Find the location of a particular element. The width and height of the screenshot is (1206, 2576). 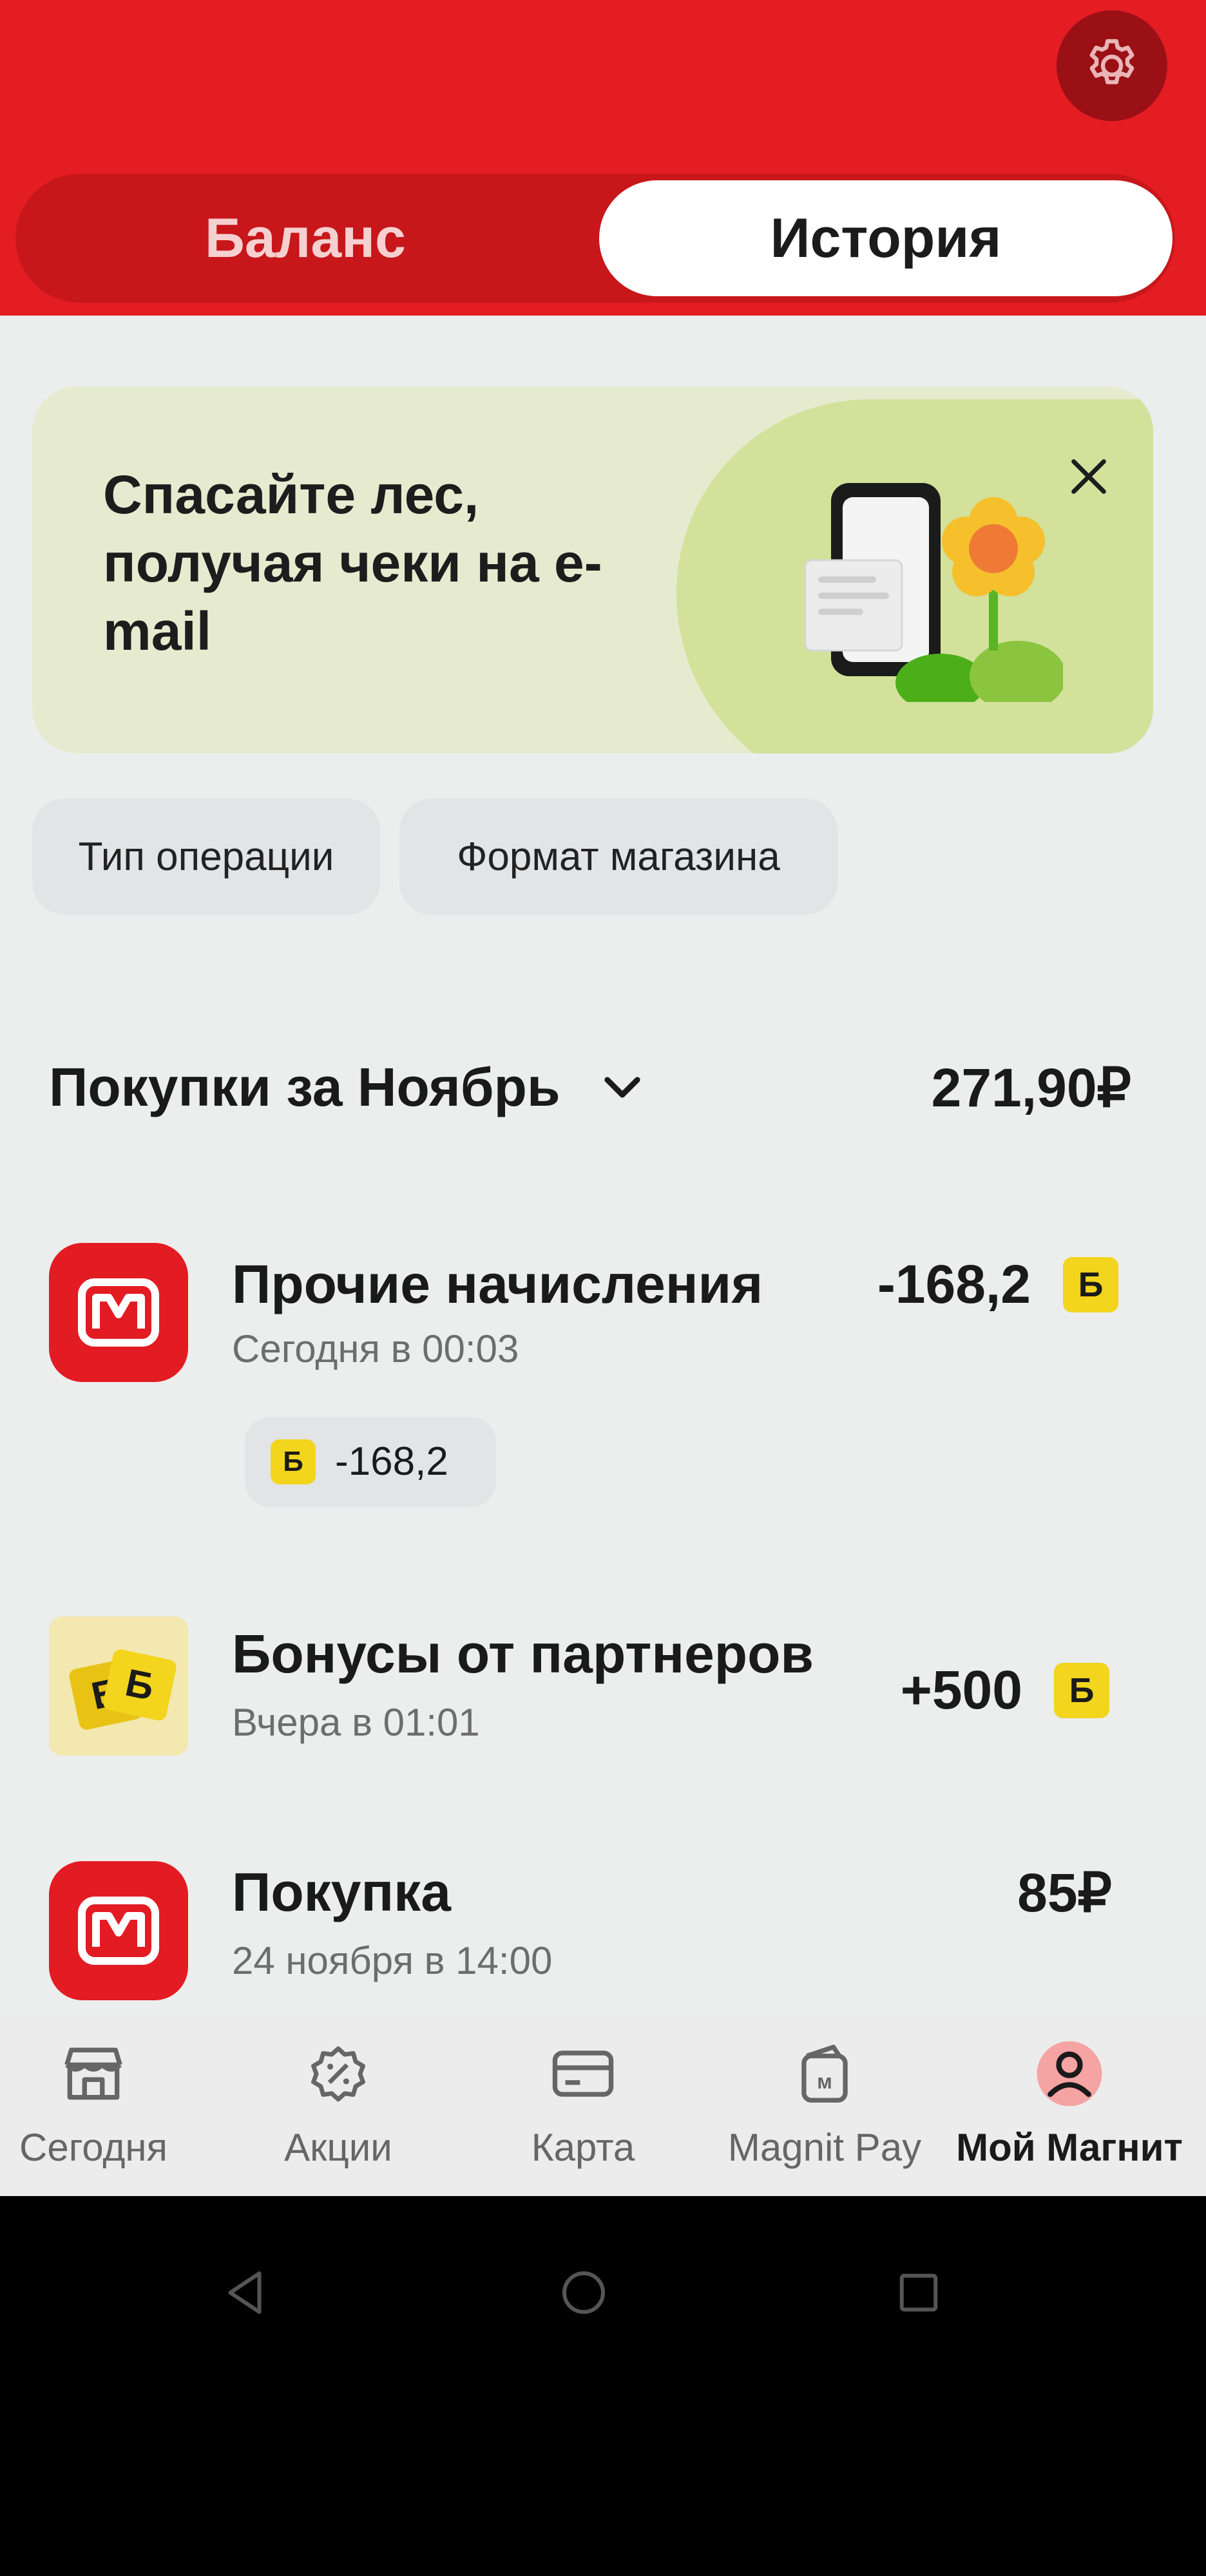

transaction-detail-chip: Б -168,2 is located at coordinates (370, 1462).